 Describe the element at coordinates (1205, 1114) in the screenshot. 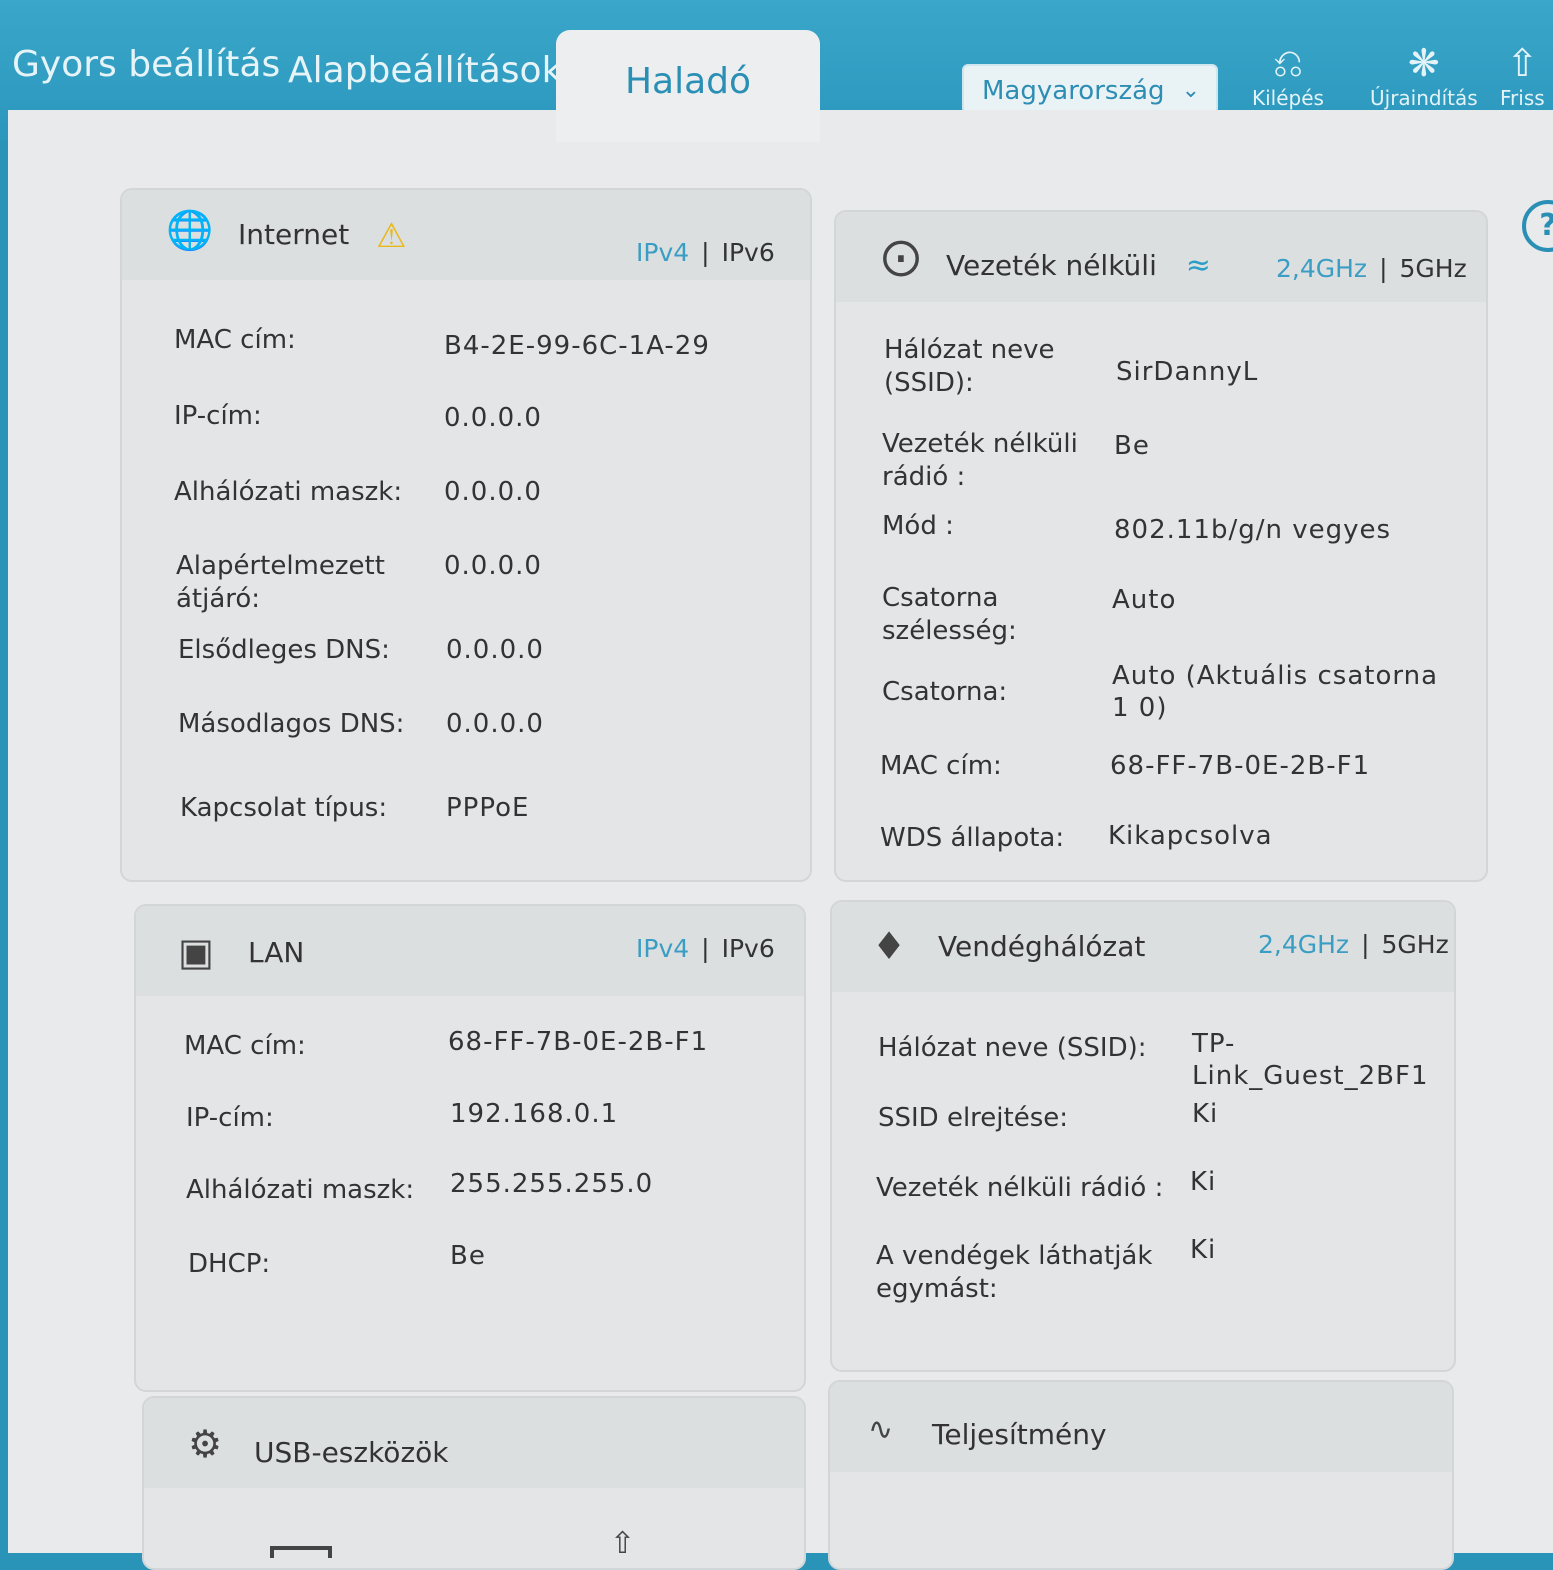

I see `guest-value-hide-ssid: Ki` at that location.